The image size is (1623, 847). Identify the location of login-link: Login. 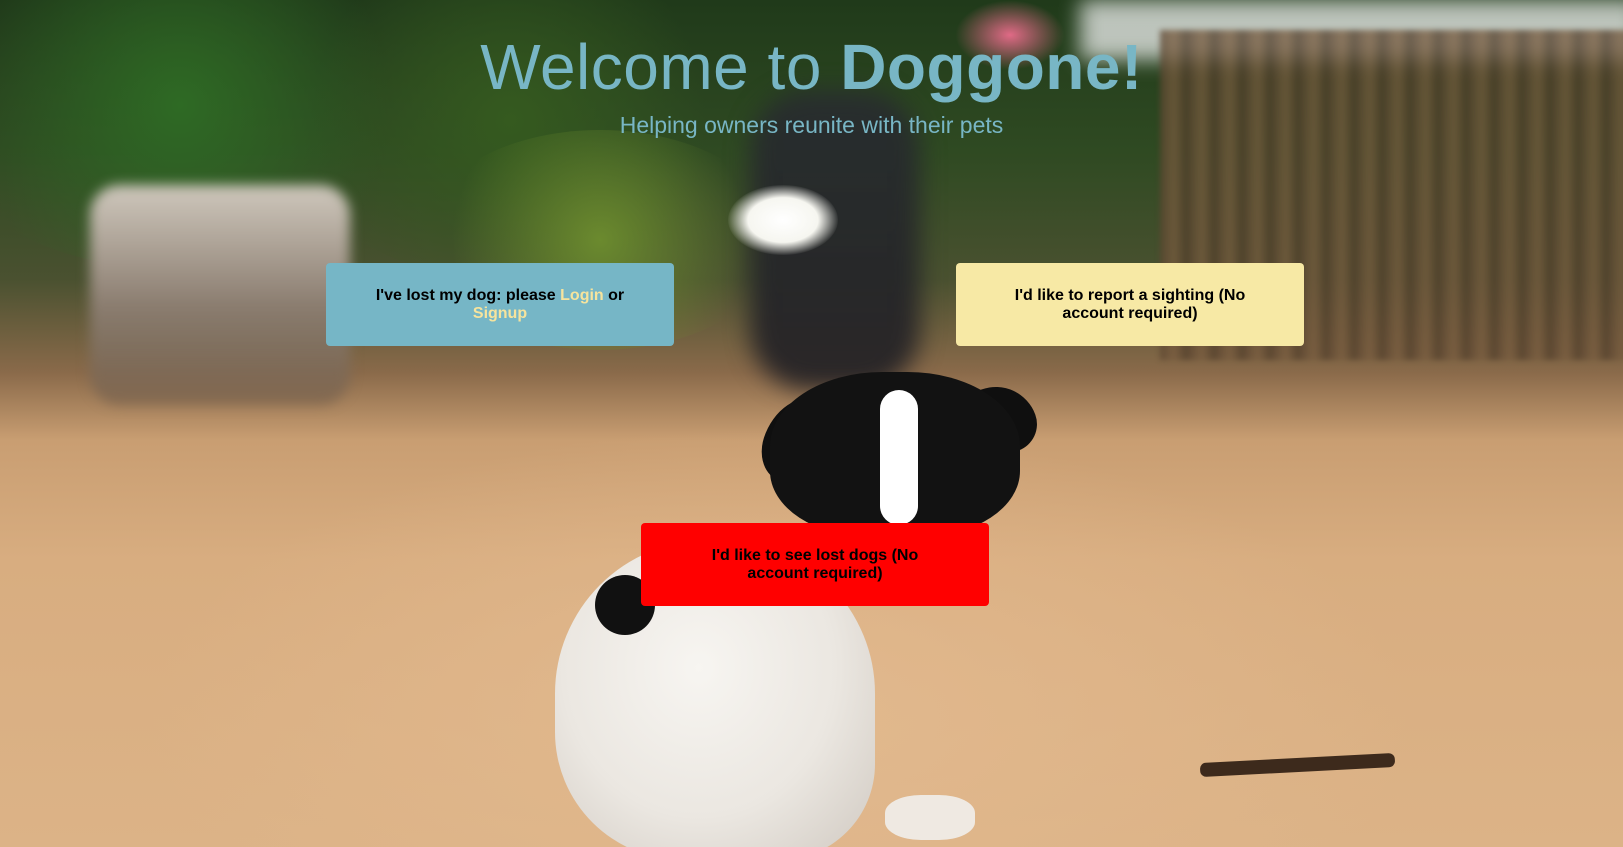
(582, 295).